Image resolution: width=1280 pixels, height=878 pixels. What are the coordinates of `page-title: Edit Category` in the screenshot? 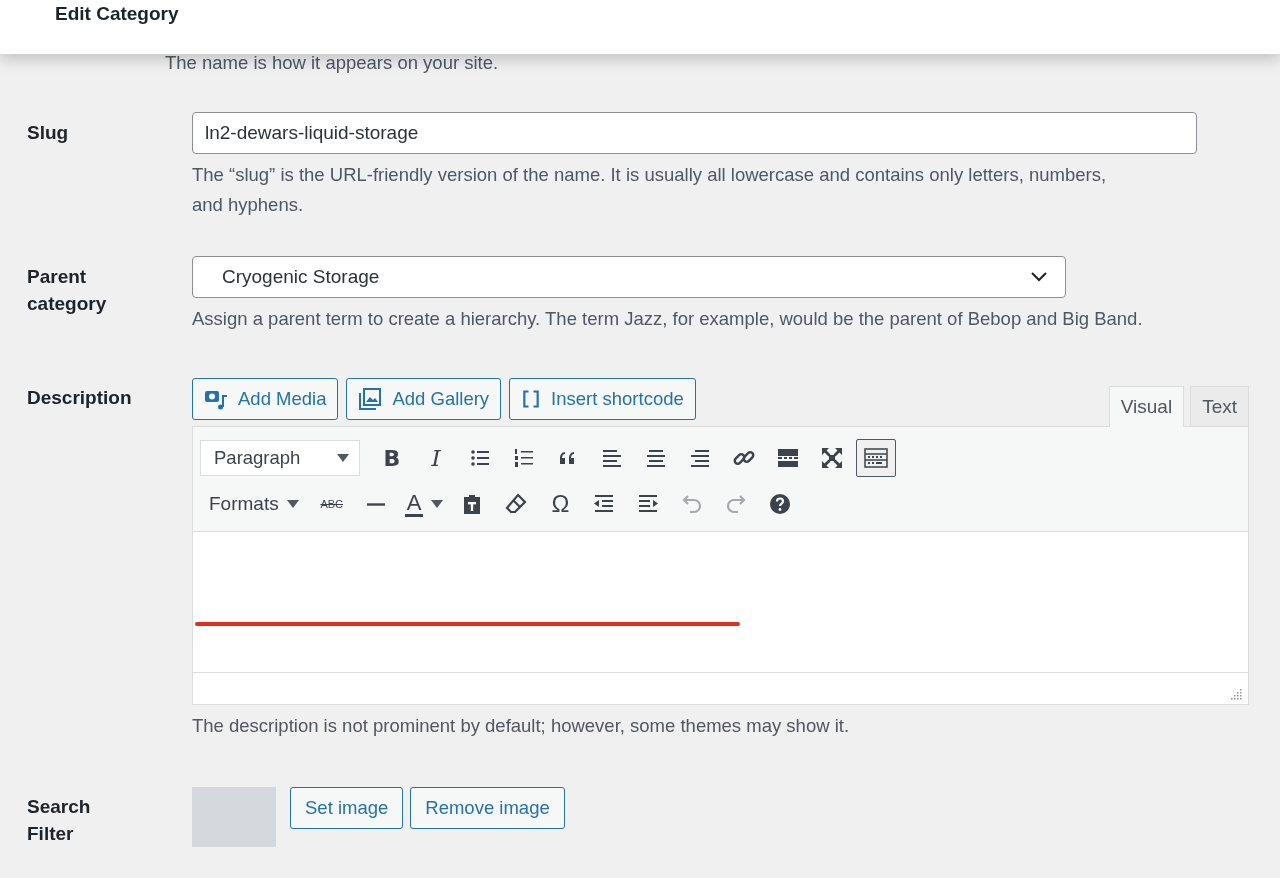 It's located at (117, 13).